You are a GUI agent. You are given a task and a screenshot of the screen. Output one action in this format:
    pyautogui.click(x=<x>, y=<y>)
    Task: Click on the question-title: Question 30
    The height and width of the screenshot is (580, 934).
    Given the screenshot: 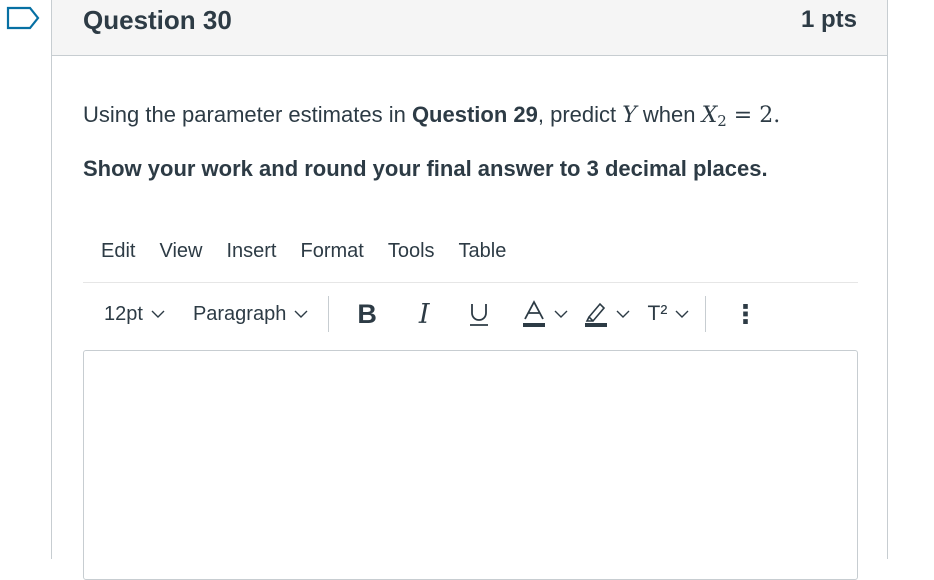 What is the action you would take?
    pyautogui.click(x=157, y=20)
    